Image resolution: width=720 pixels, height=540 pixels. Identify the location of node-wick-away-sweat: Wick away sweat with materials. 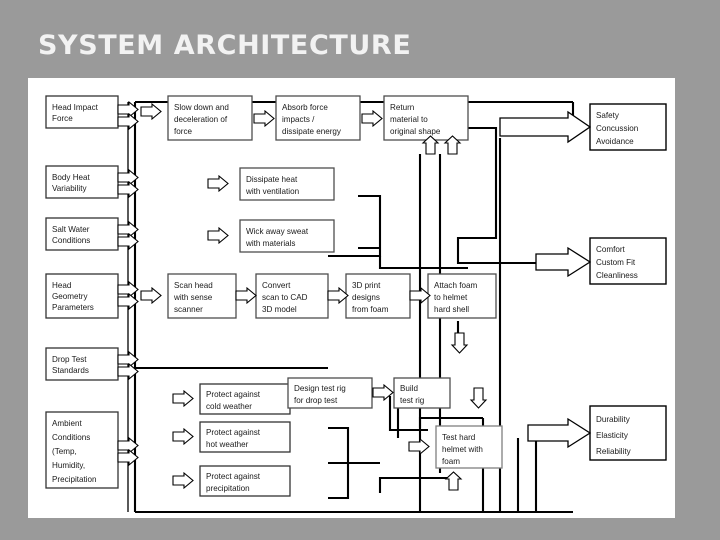
(287, 236).